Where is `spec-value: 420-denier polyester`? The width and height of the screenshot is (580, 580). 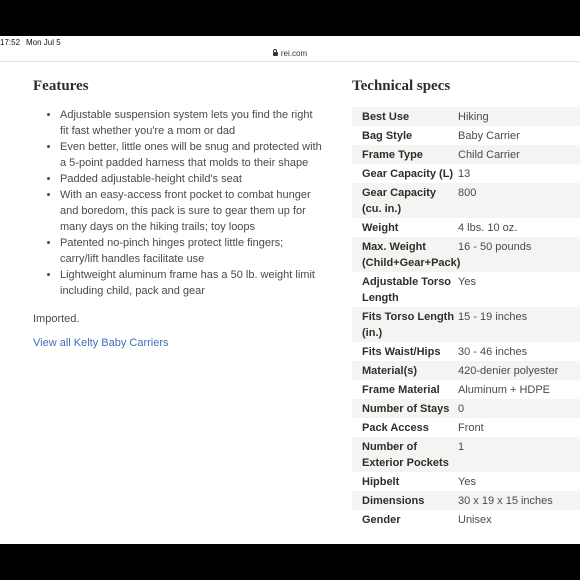
spec-value: 420-denier polyester is located at coordinates (508, 370).